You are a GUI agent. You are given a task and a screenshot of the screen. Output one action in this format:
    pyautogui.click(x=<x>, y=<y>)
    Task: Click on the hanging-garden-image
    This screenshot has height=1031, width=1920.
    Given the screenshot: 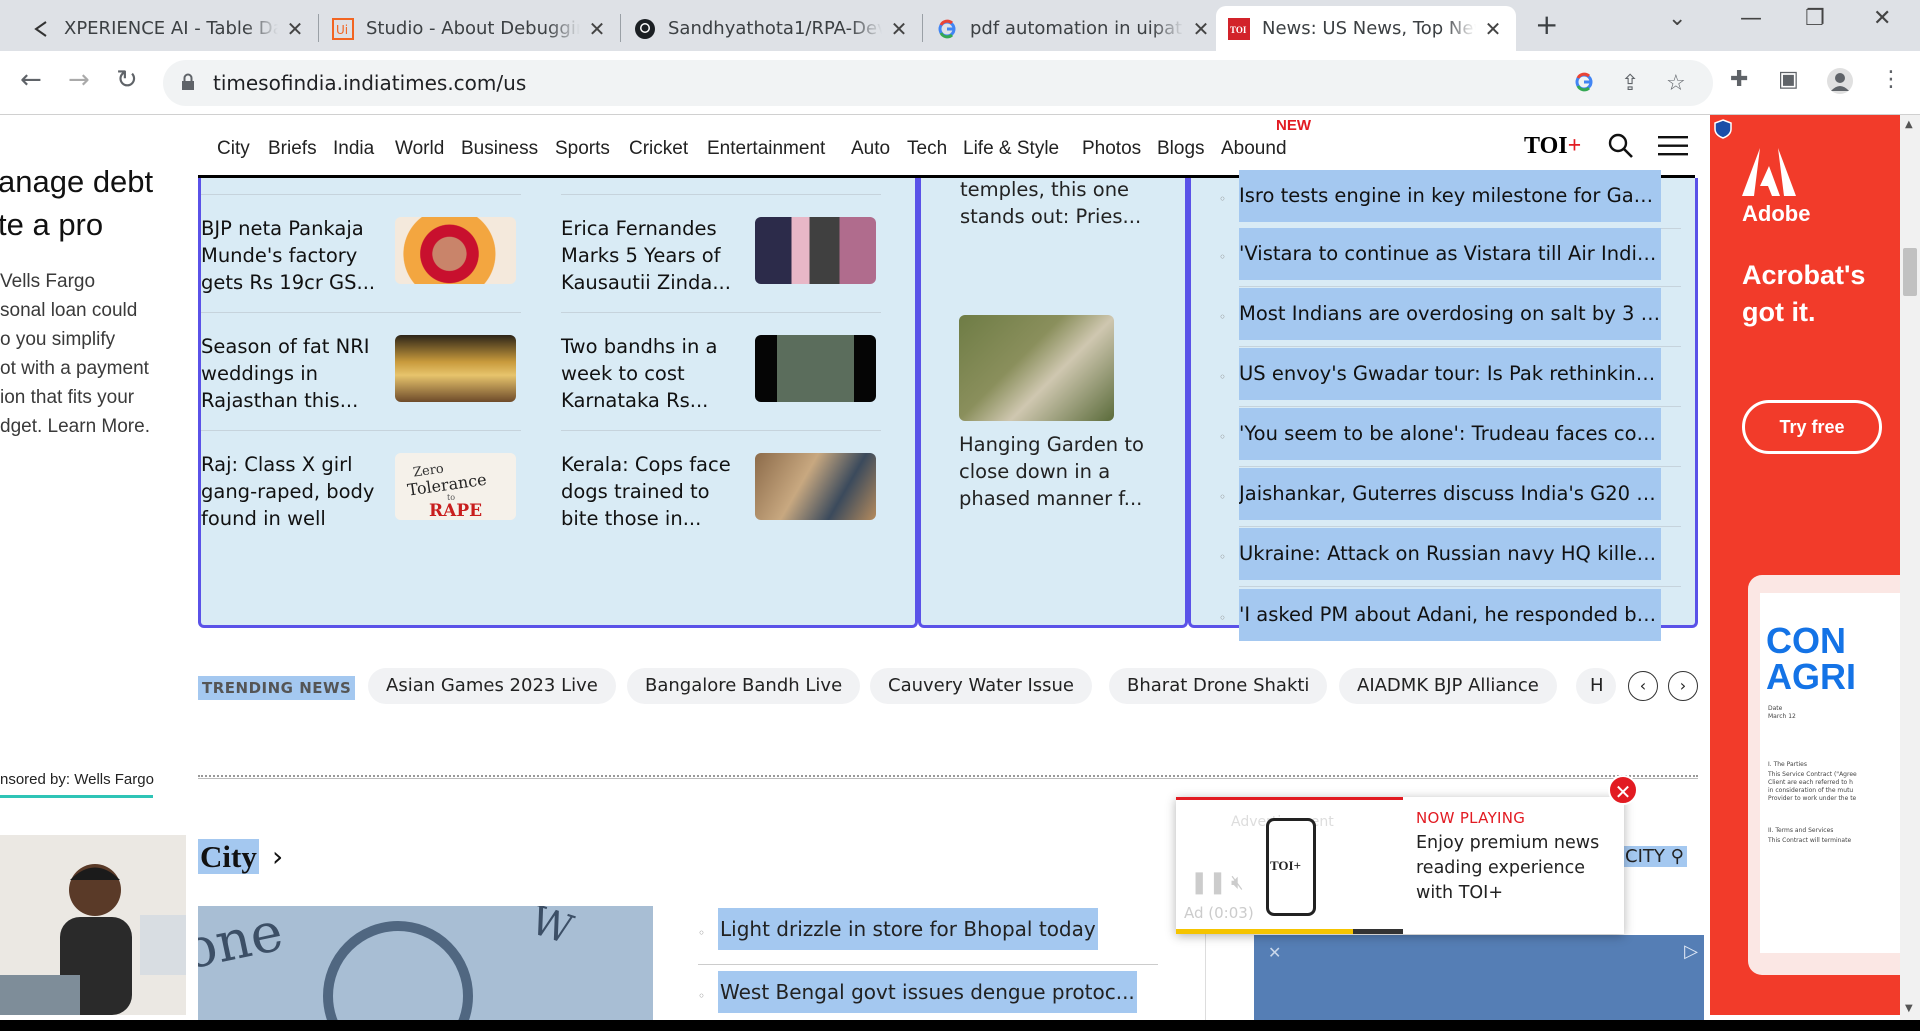 What is the action you would take?
    pyautogui.click(x=1036, y=368)
    